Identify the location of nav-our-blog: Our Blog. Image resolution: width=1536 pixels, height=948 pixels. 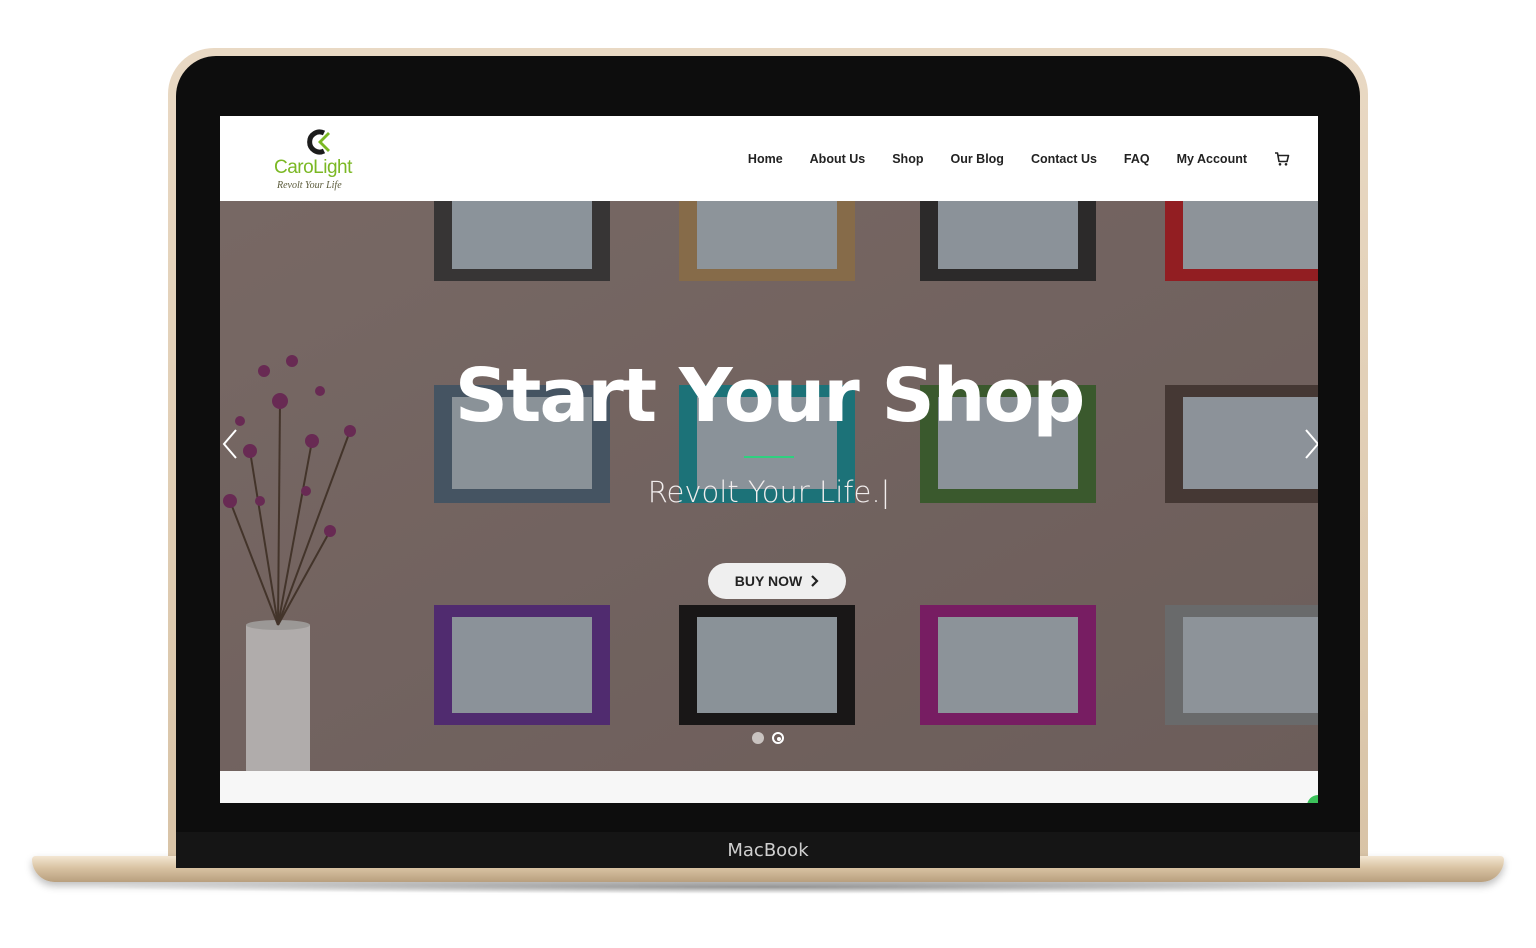
(976, 159).